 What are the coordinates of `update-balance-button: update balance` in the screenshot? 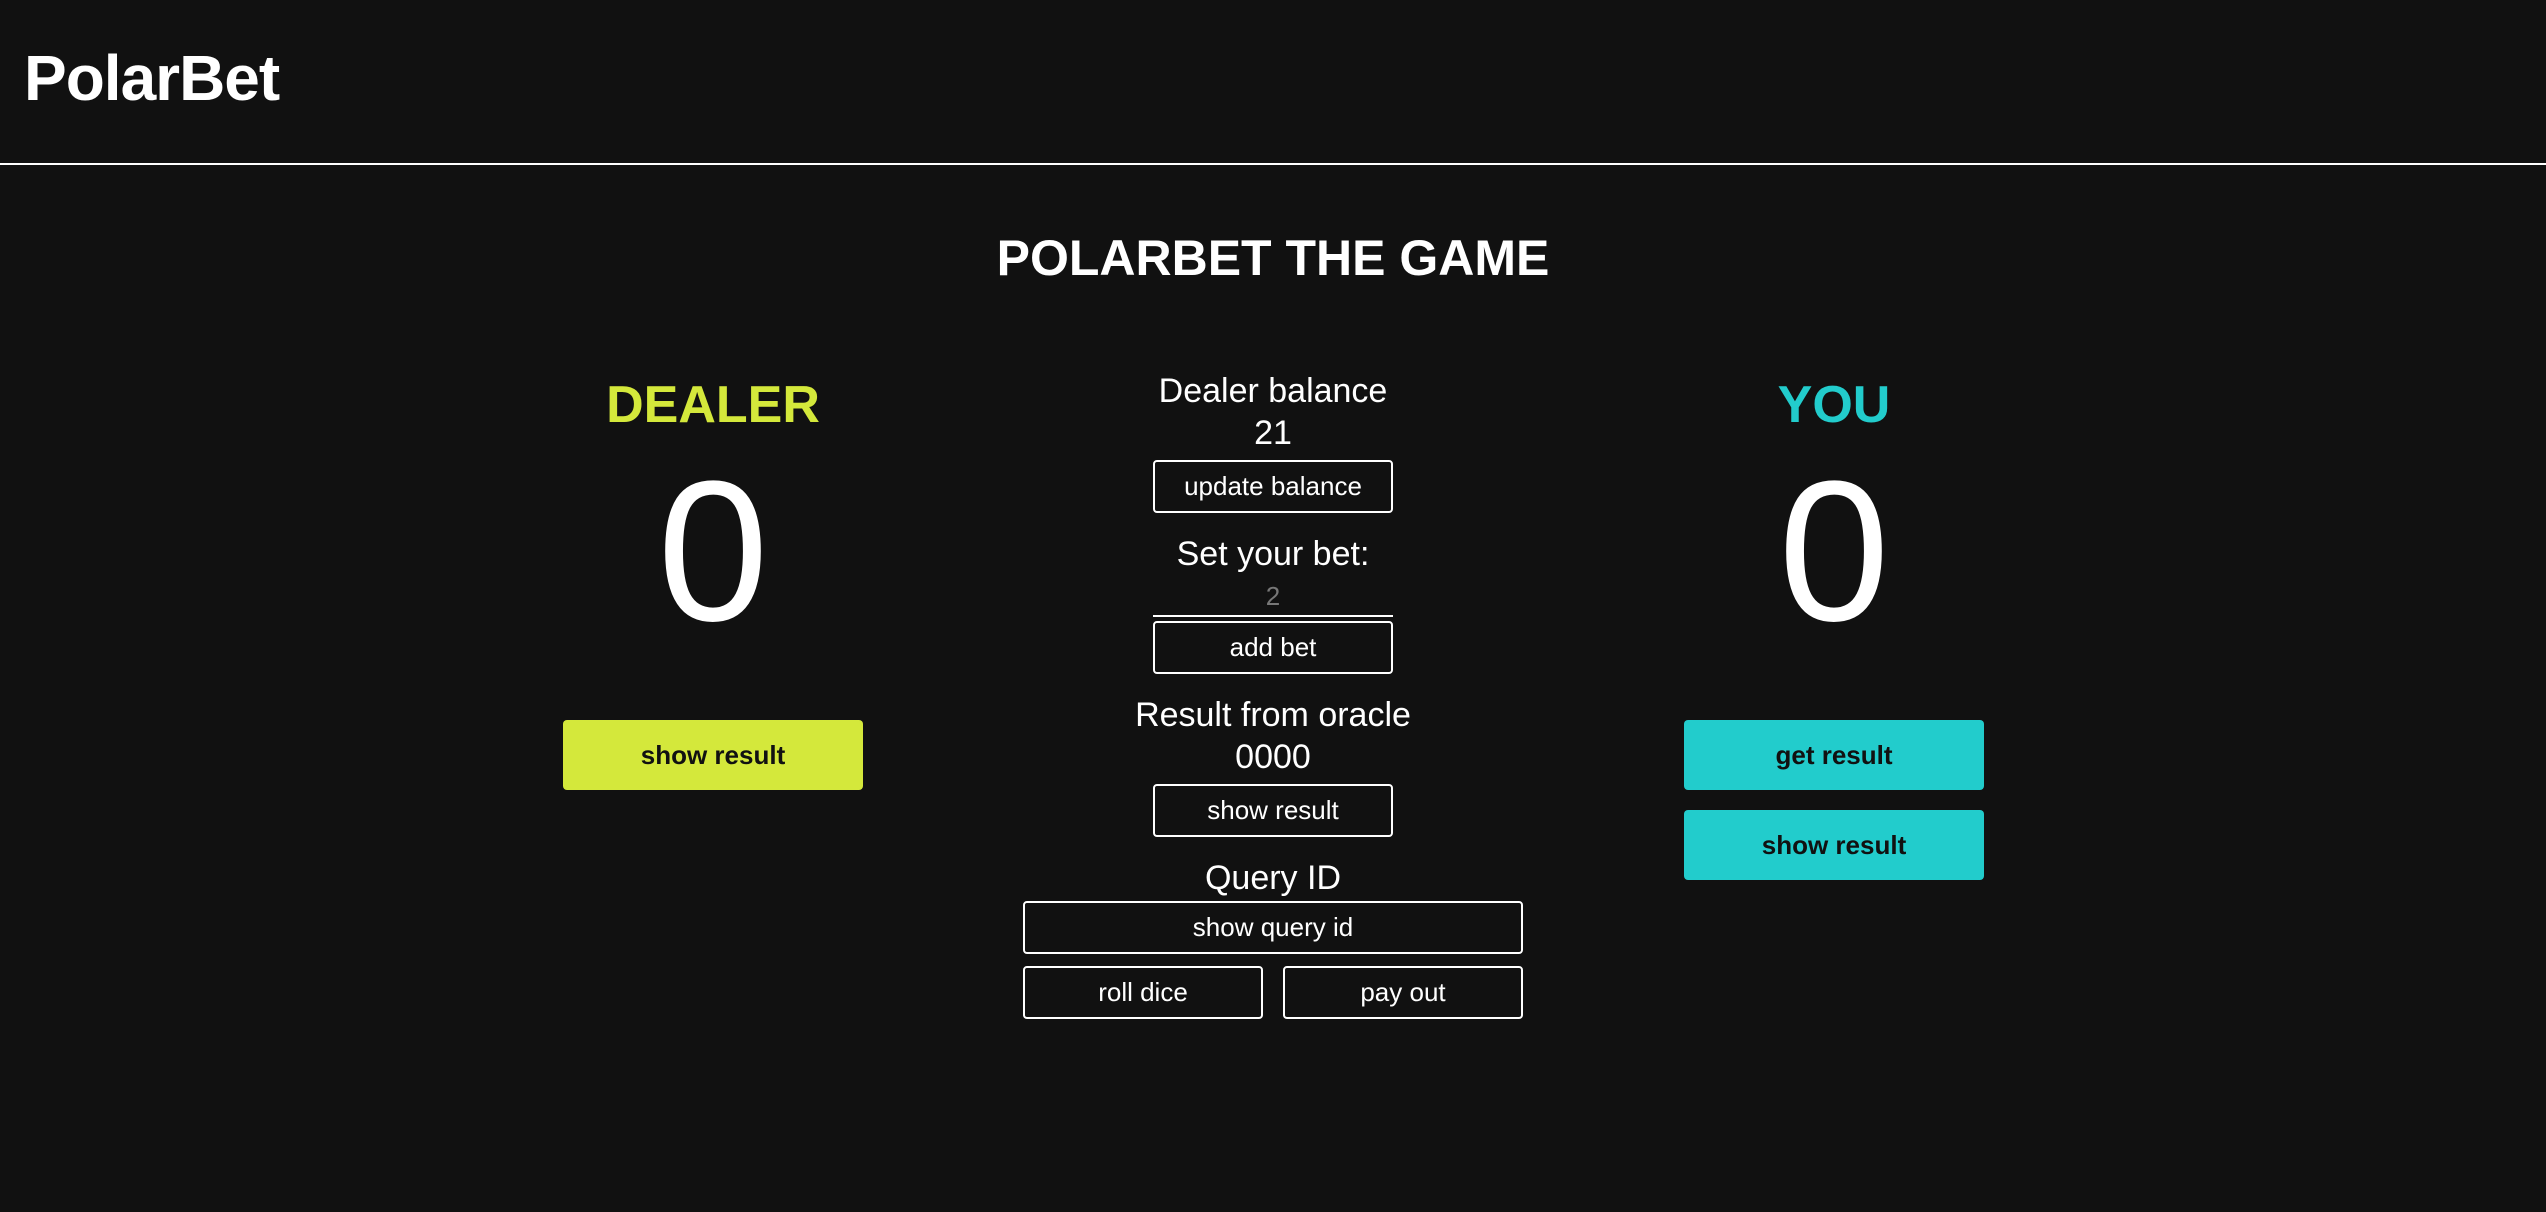 It's located at (1273, 486).